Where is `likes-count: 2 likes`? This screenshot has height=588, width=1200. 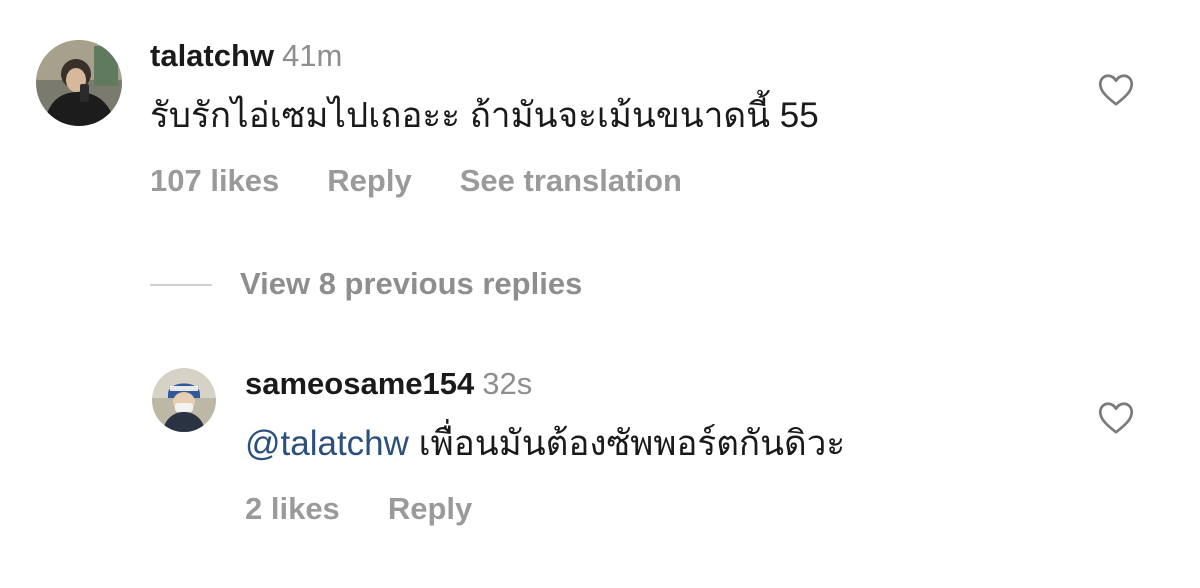
likes-count: 2 likes is located at coordinates (292, 509).